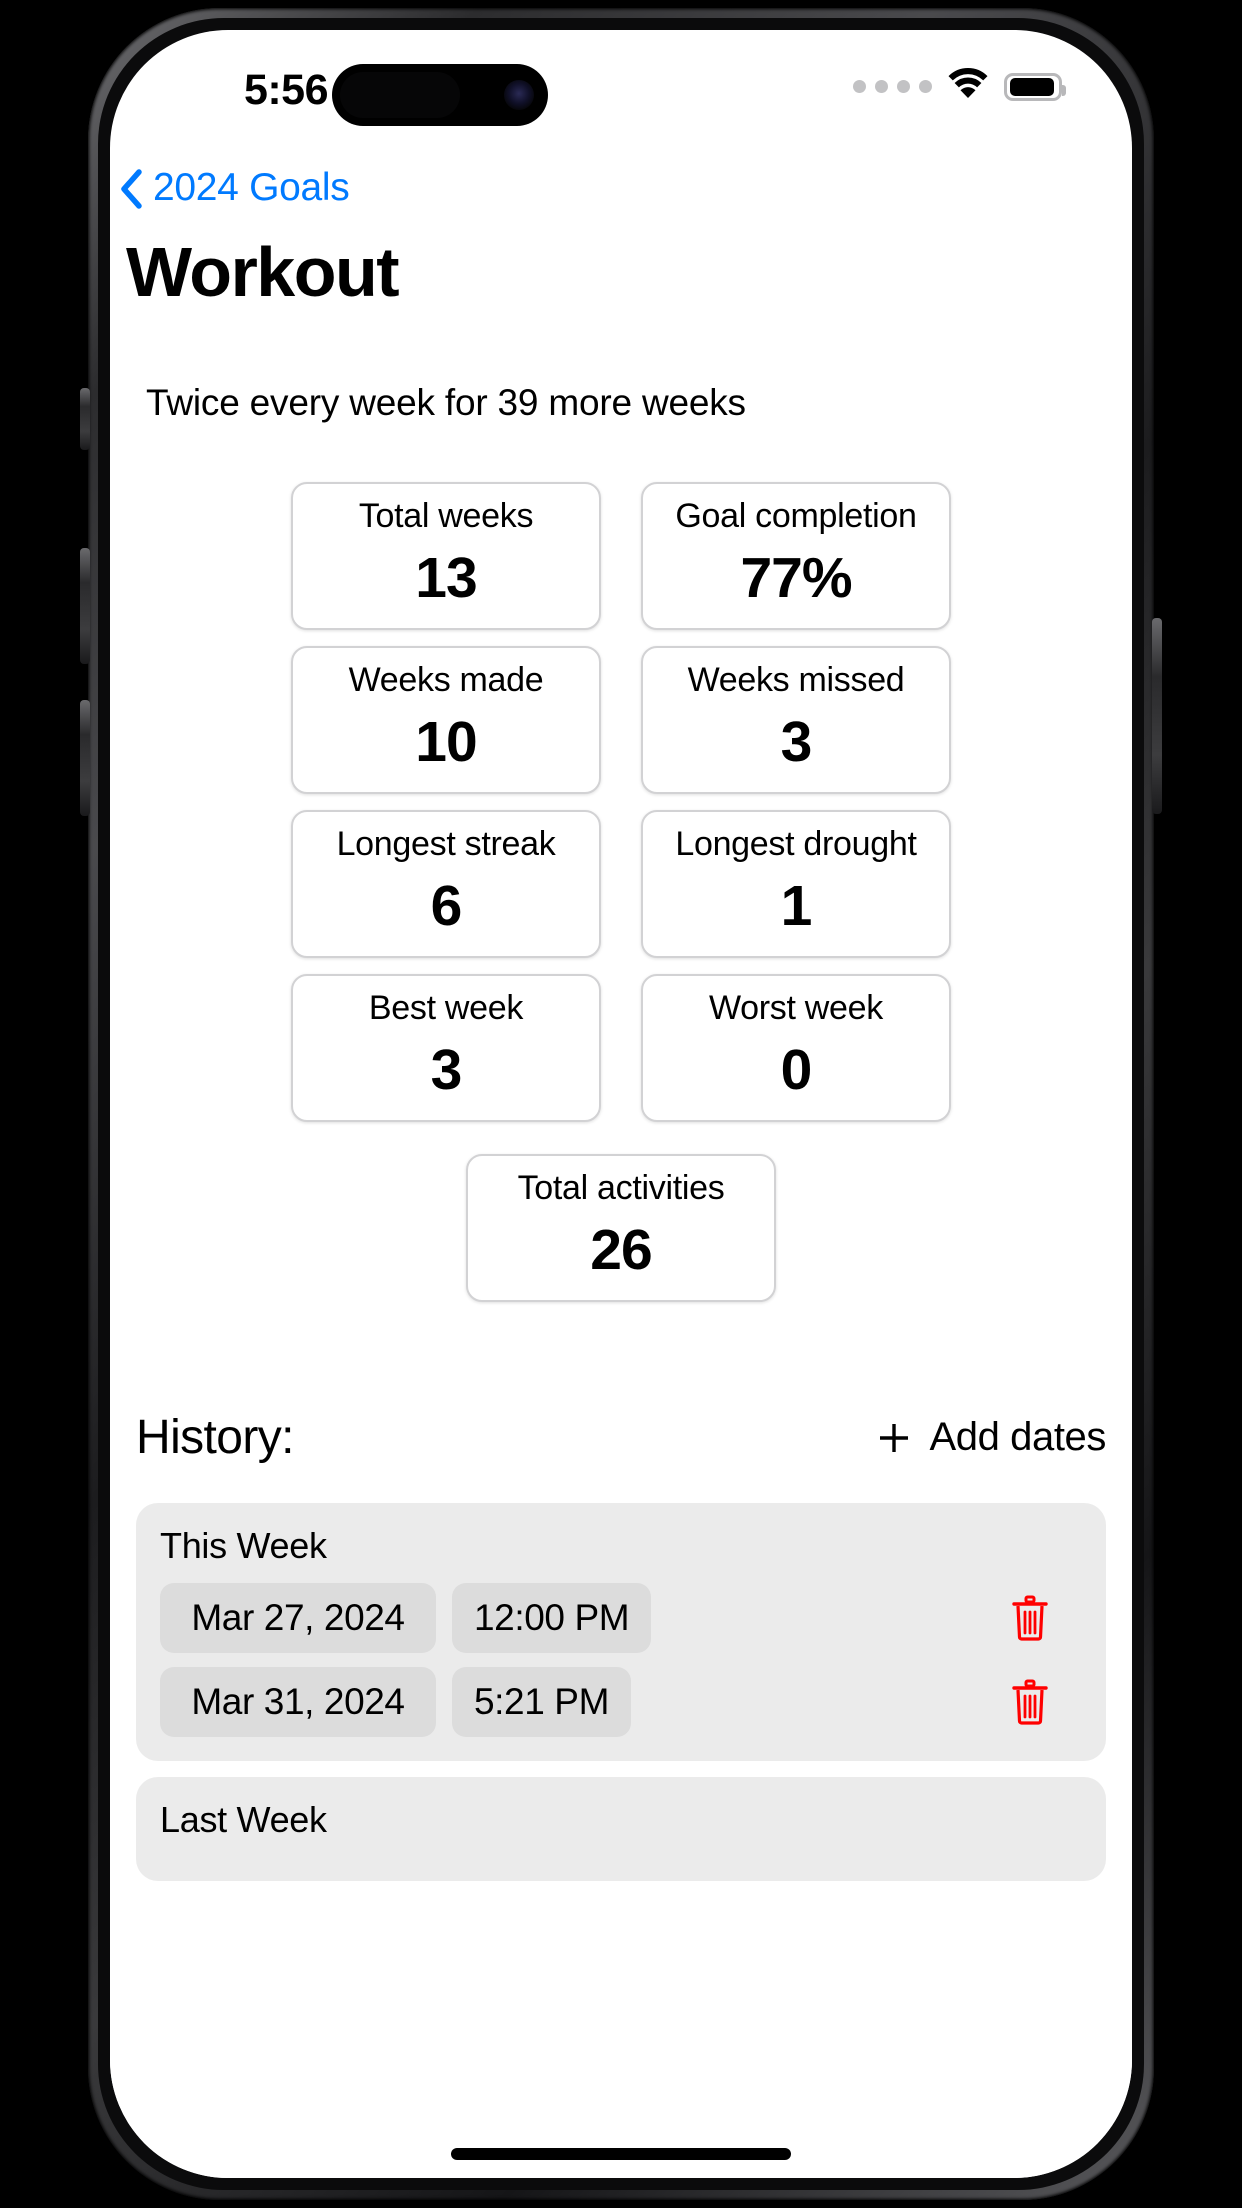  I want to click on chevron-left-icon, so click(131, 188).